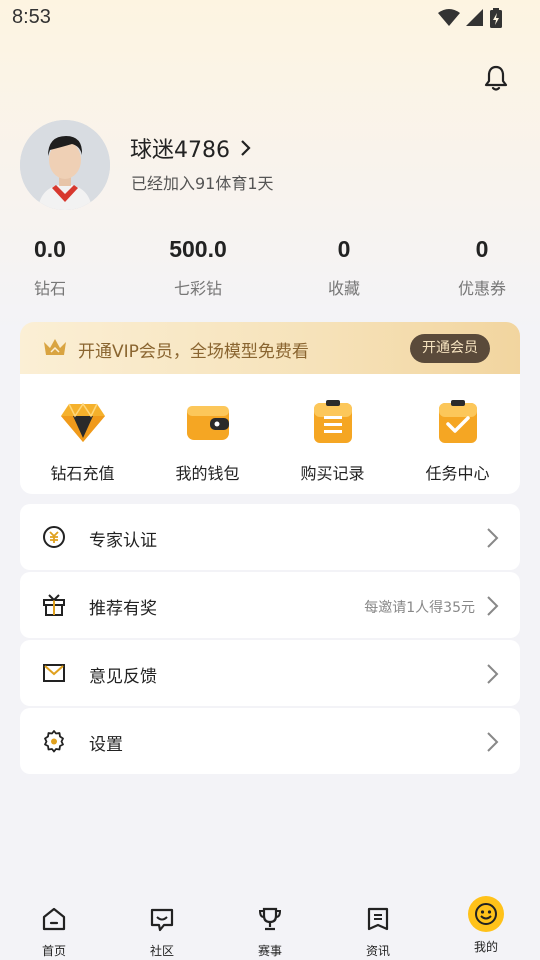 The image size is (540, 960). I want to click on tab-mine: 我的, so click(486, 925).